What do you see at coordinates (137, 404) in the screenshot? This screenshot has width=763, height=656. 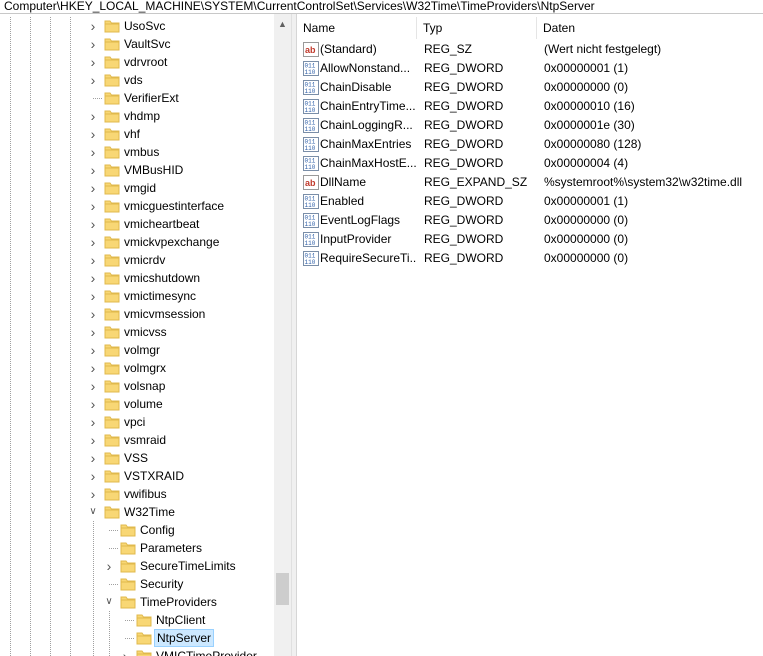 I see `tree-item-volume: › volume` at bounding box center [137, 404].